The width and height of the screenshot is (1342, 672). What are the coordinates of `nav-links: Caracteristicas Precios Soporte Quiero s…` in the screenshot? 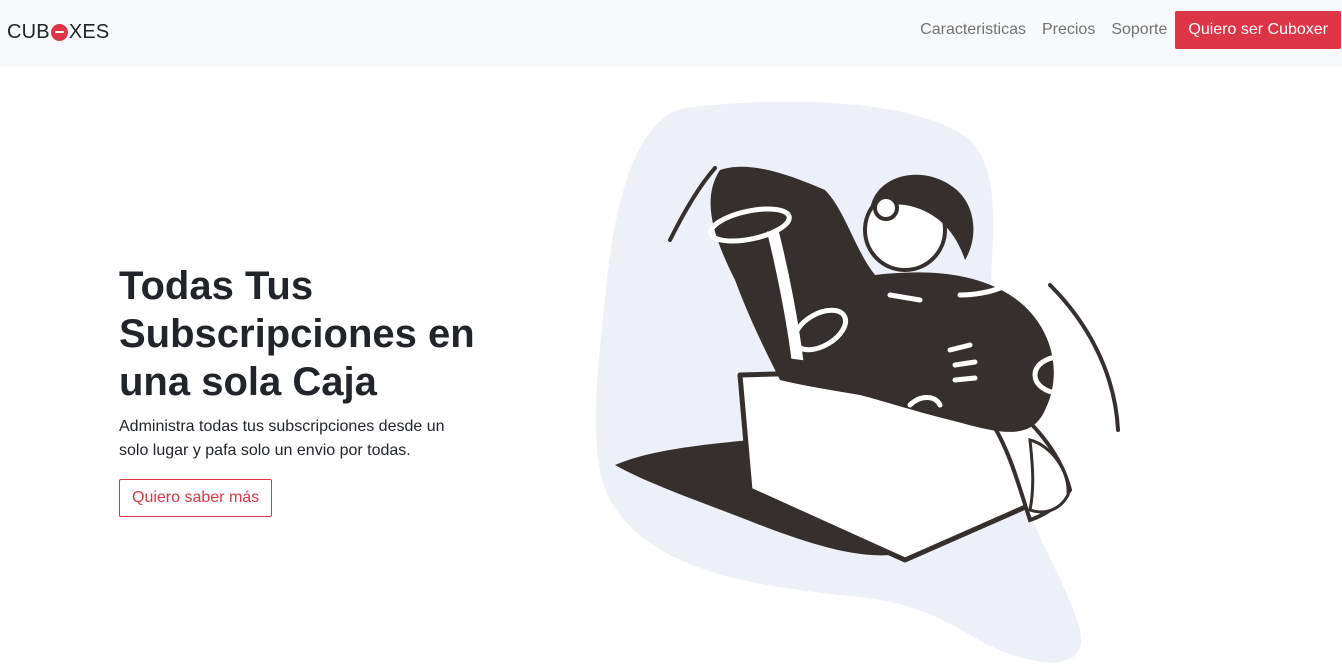 It's located at (1126, 30).